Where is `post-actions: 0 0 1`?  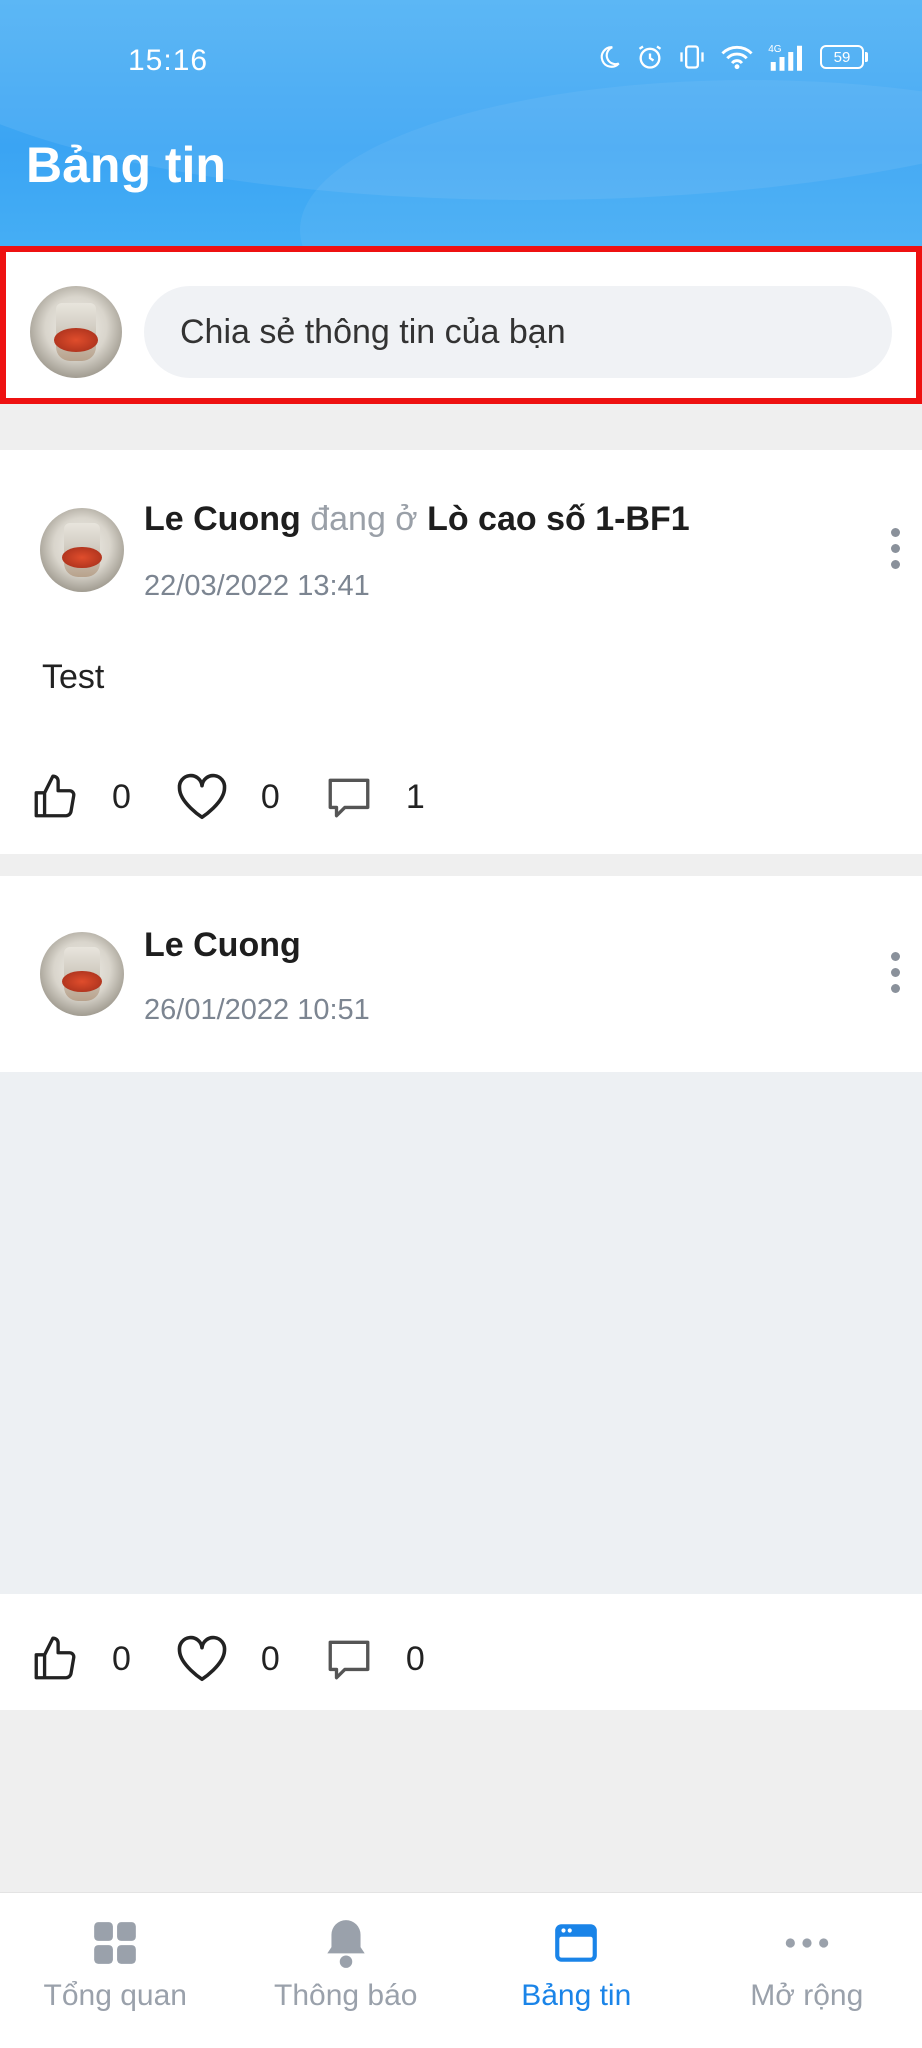
post-actions: 0 0 1 is located at coordinates (249, 797).